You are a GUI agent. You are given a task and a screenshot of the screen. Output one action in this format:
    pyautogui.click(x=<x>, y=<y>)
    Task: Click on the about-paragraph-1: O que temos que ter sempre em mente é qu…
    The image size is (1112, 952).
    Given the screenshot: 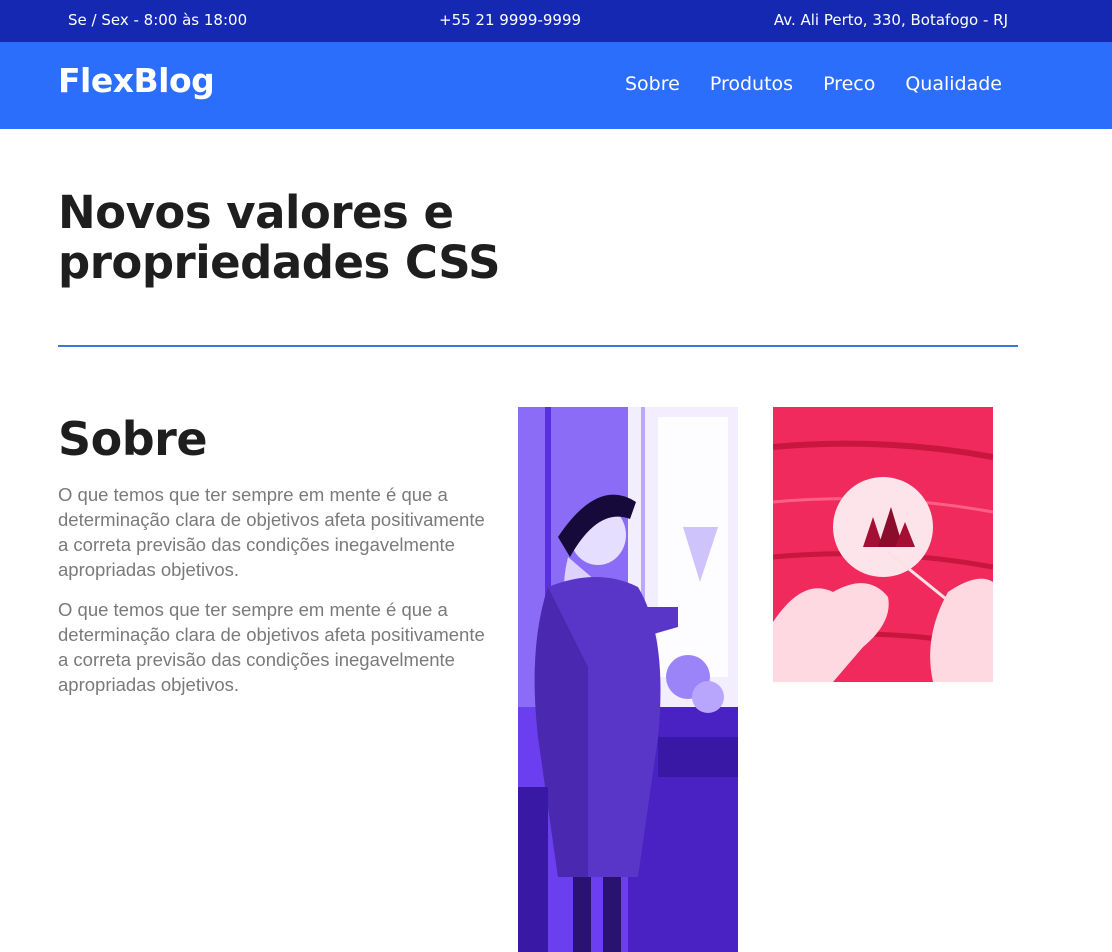 What is the action you would take?
    pyautogui.click(x=271, y=532)
    